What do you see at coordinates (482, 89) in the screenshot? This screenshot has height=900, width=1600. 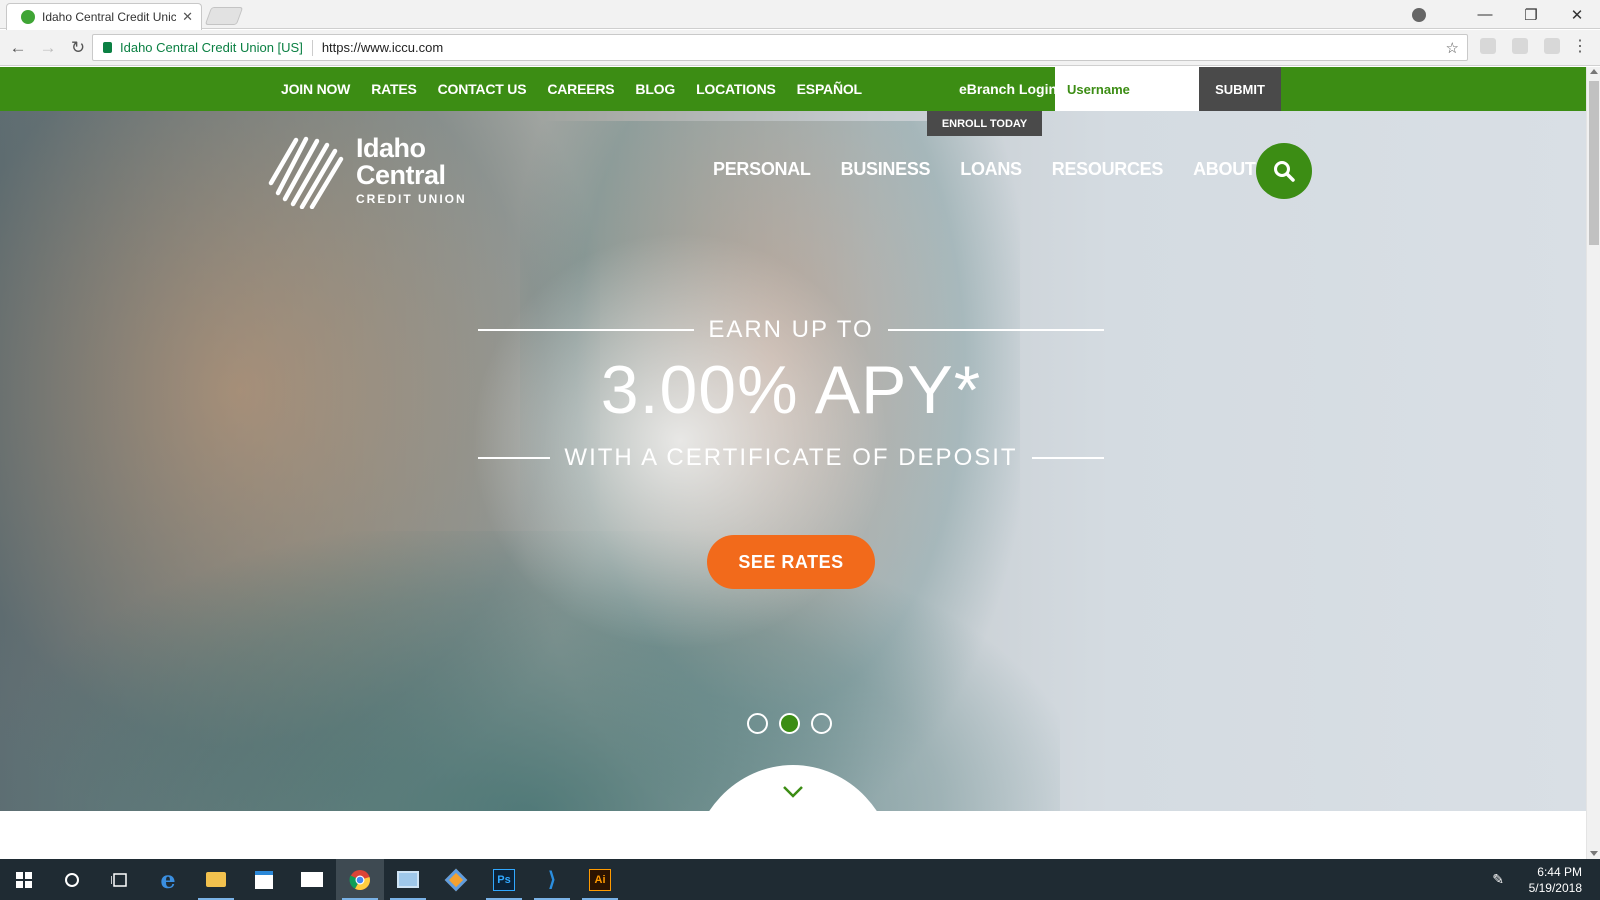 I see `utility-link-contact-us: CONTACT US` at bounding box center [482, 89].